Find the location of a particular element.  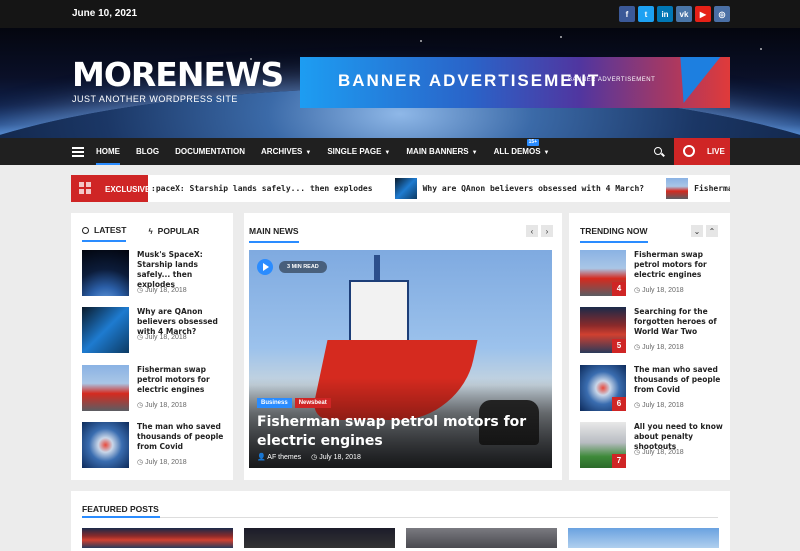

chevron-down-icon: ⌄ is located at coordinates (697, 231).